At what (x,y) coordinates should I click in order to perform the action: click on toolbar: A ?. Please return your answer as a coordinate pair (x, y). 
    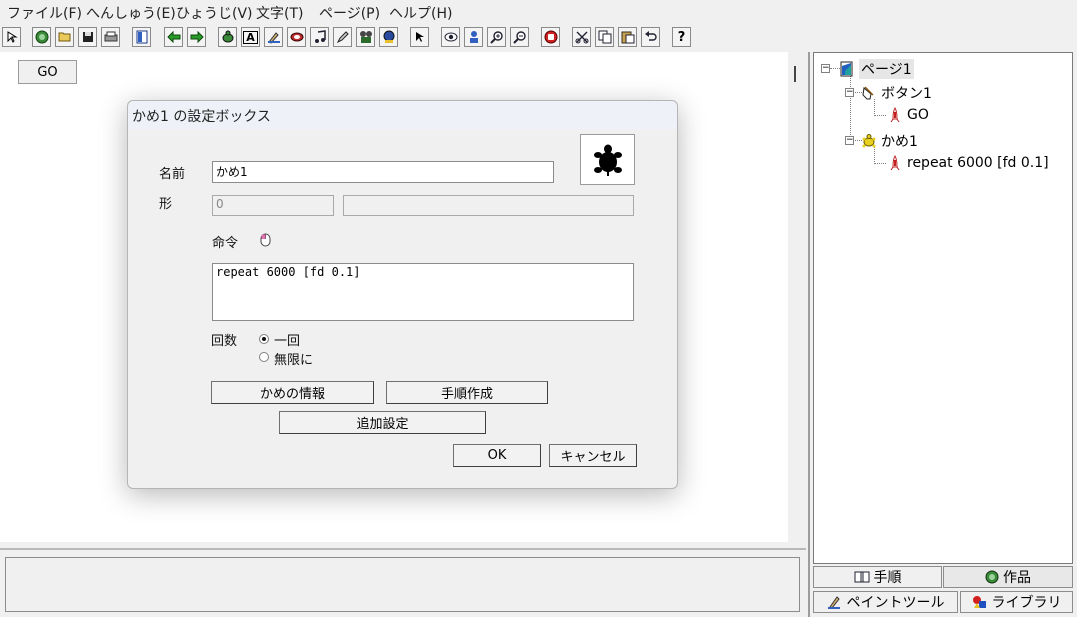
    Looking at the image, I should click on (538, 38).